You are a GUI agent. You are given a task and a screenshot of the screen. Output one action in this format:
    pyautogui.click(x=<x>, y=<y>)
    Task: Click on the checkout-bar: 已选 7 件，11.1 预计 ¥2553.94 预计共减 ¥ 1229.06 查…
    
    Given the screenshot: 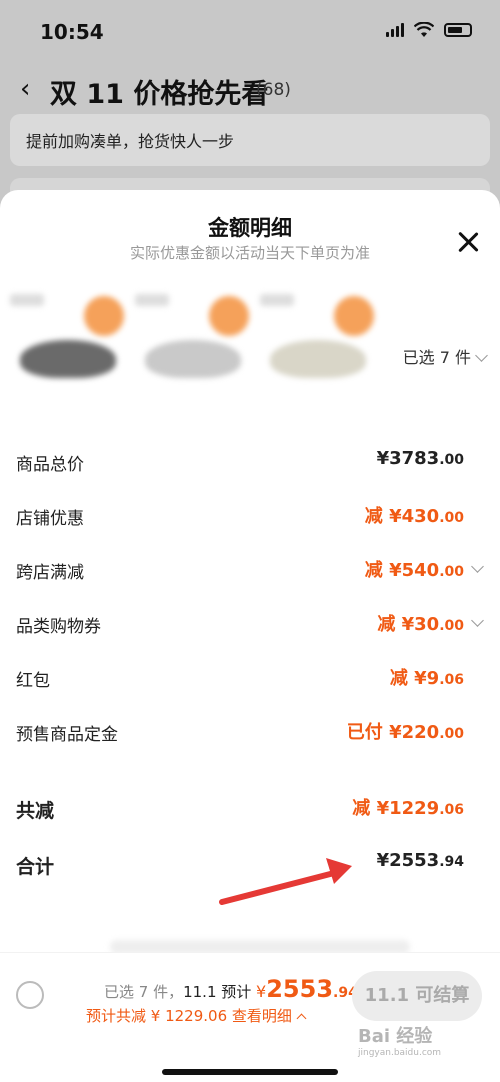 What is the action you would take?
    pyautogui.click(x=250, y=1017)
    